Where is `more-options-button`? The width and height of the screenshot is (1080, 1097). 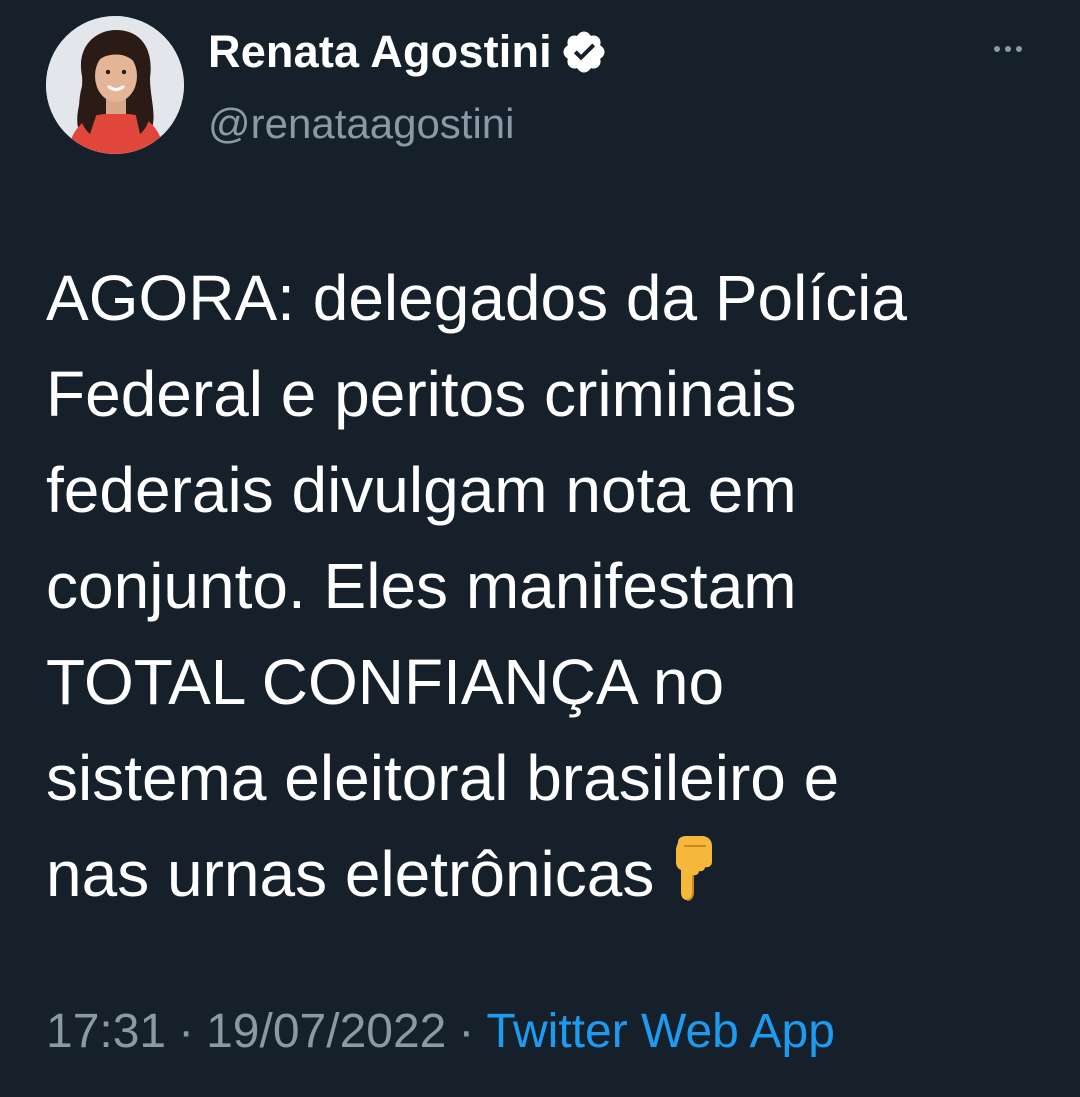
more-options-button is located at coordinates (1008, 49).